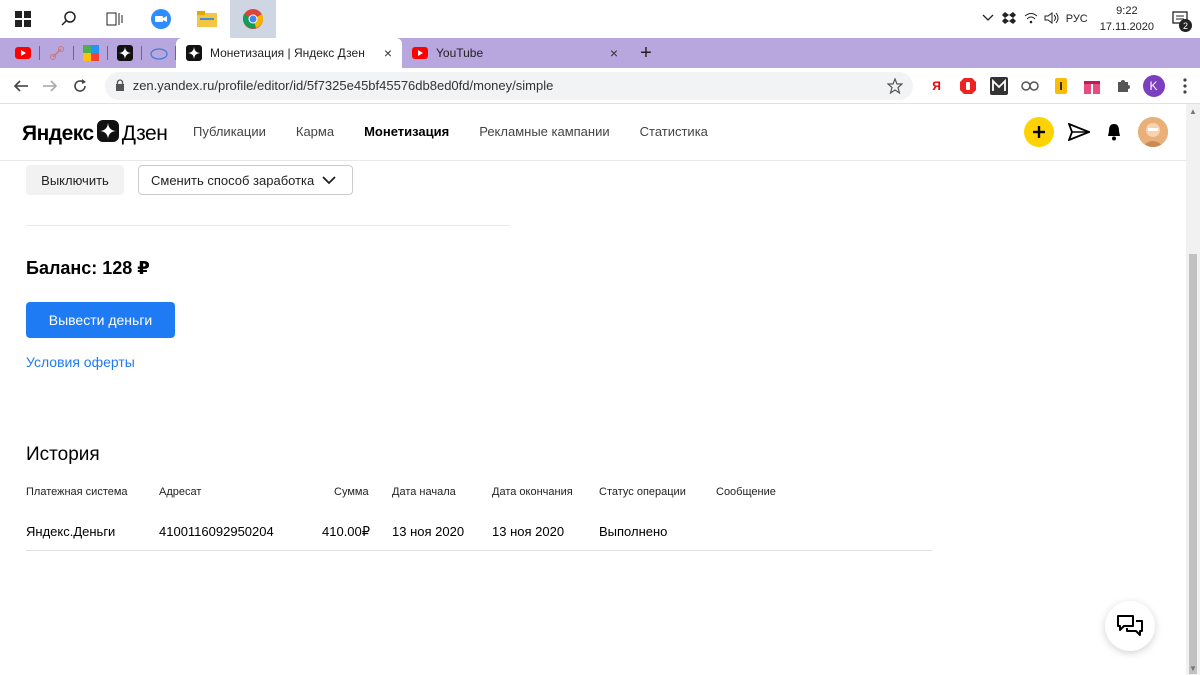  I want to click on dropbox-icon, so click(1008, 19).